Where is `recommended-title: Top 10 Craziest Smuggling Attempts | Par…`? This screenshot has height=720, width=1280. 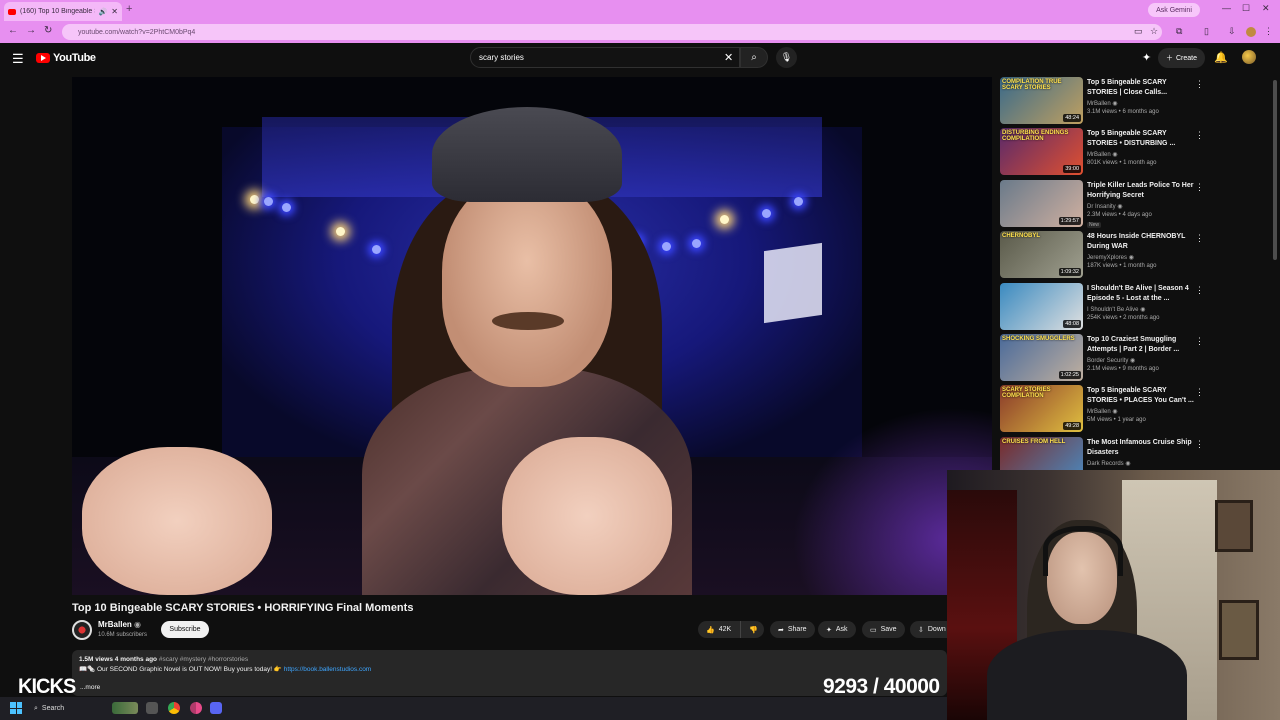 recommended-title: Top 10 Craziest Smuggling Attempts | Par… is located at coordinates (1142, 345).